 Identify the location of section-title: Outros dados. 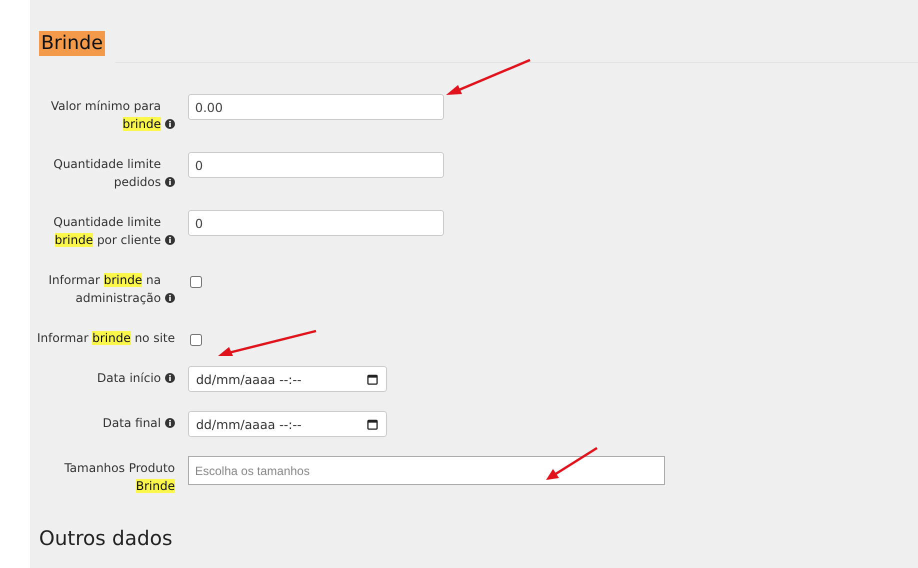
(106, 538).